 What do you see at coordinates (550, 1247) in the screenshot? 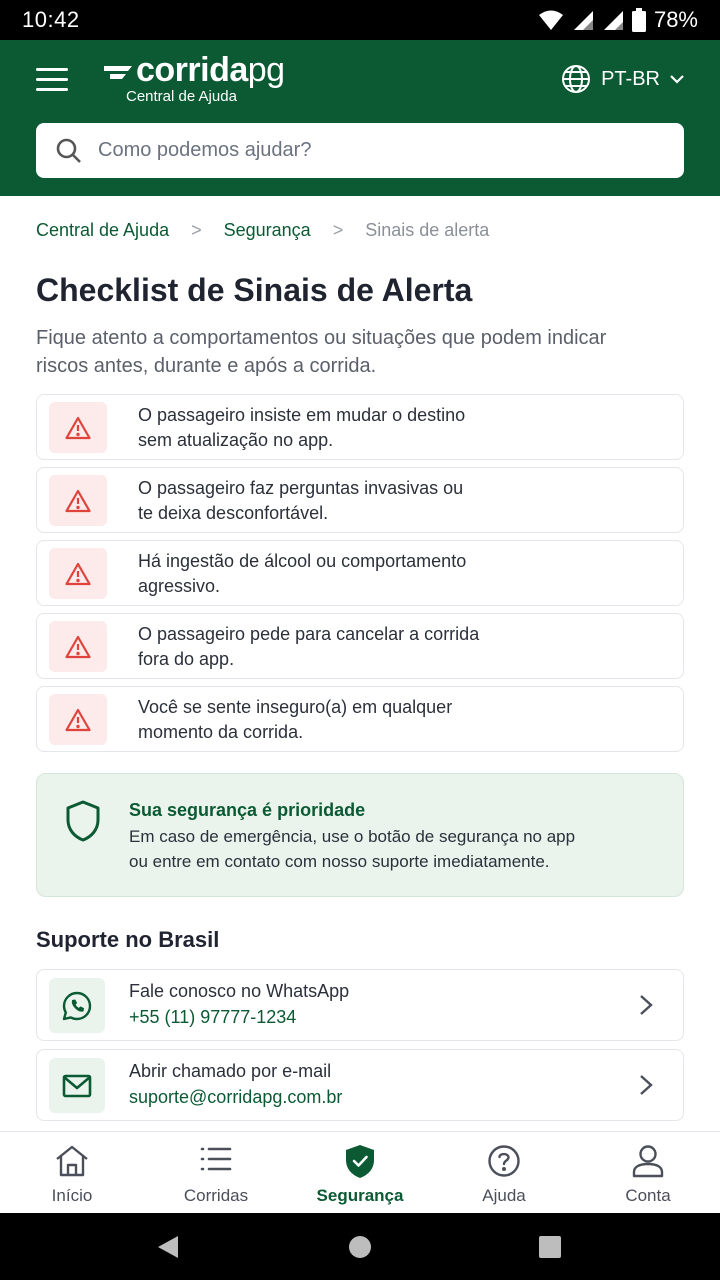
I see `recents-icon` at bounding box center [550, 1247].